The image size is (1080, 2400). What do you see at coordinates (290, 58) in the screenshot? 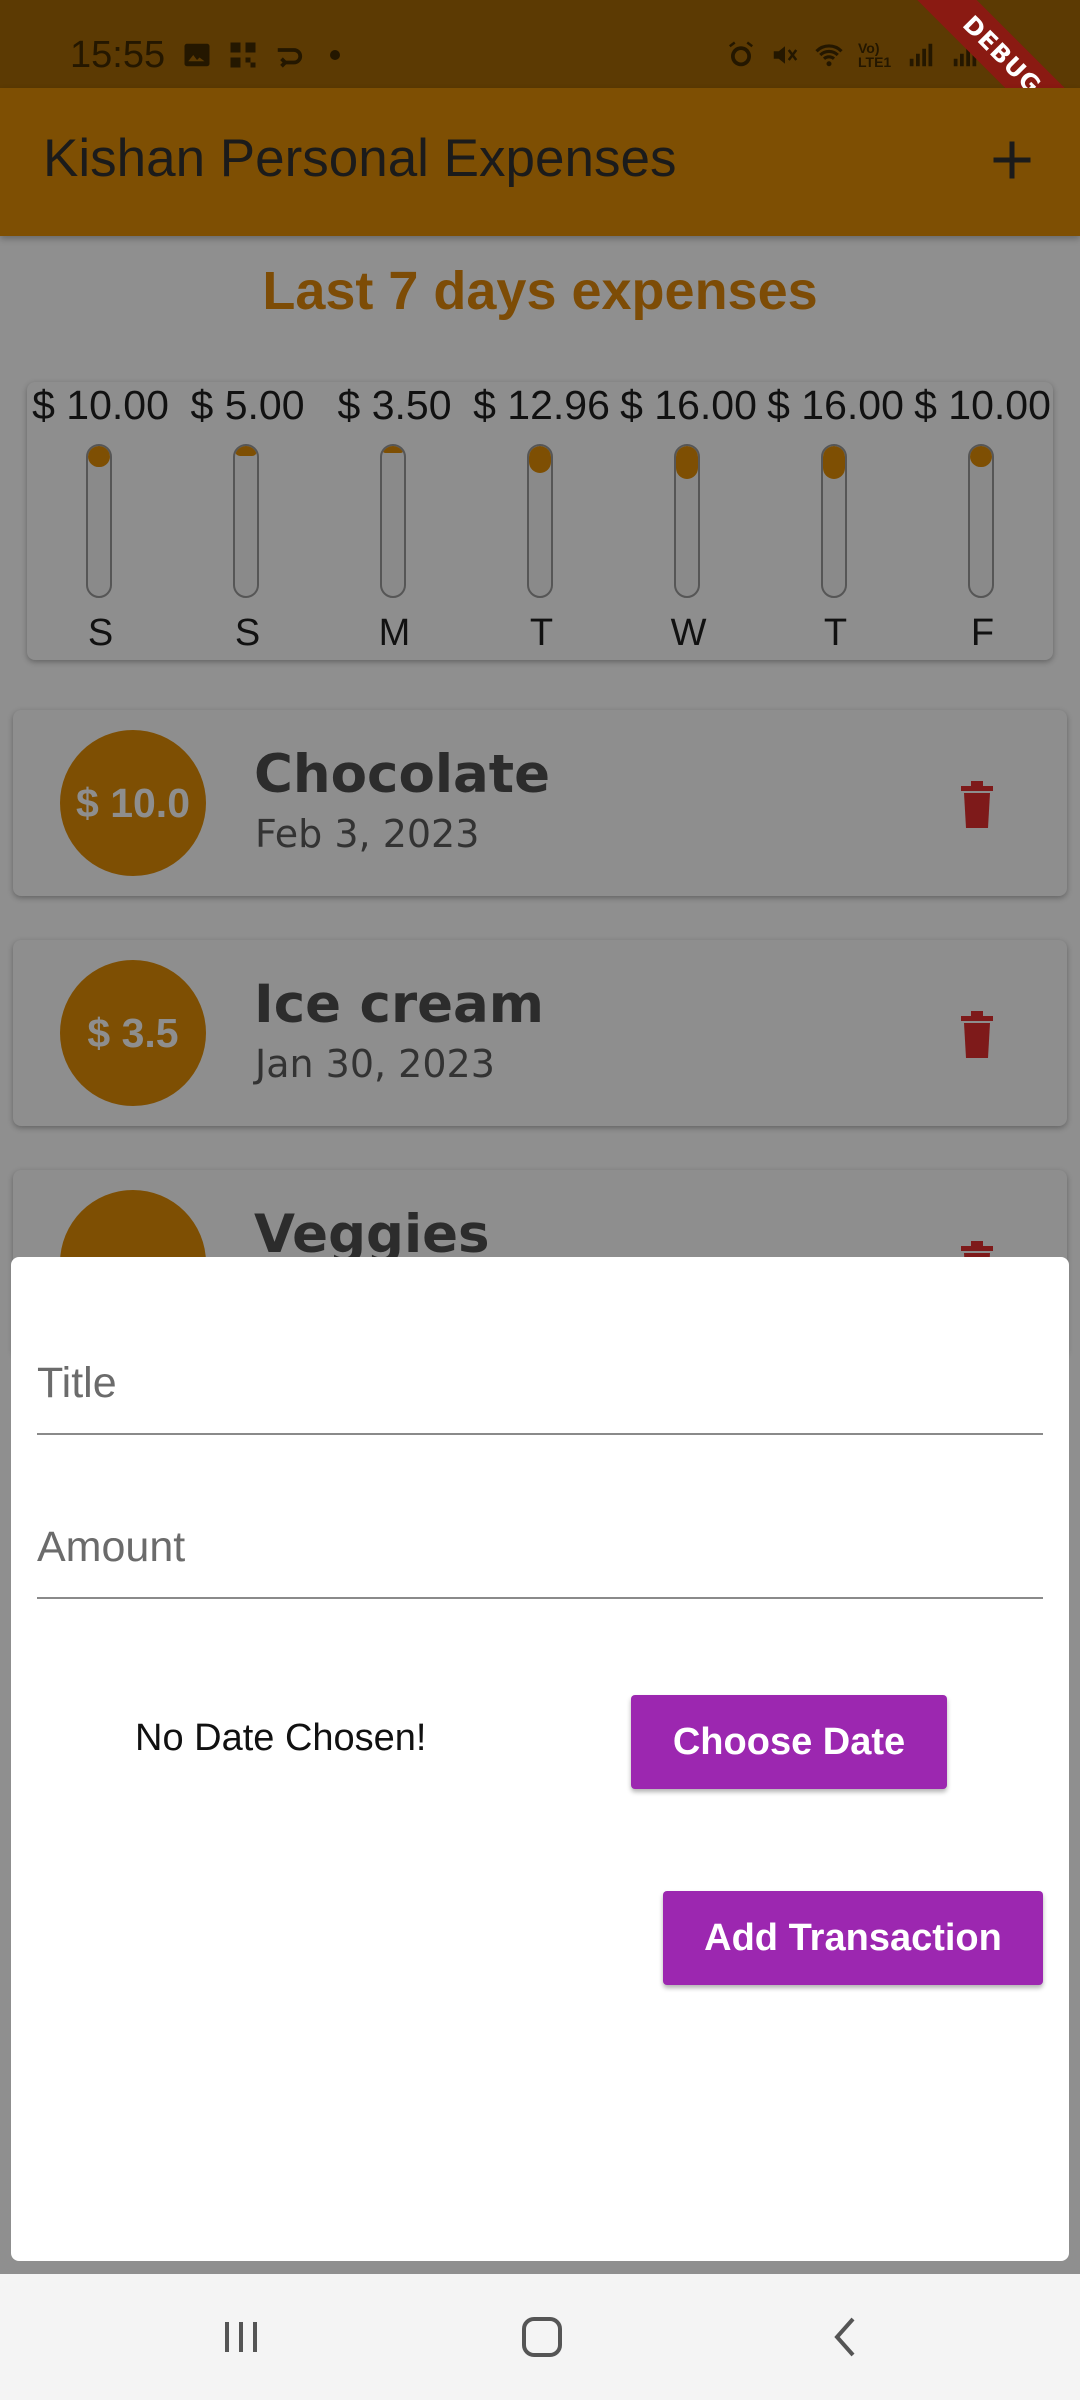
I see `forward-icon` at bounding box center [290, 58].